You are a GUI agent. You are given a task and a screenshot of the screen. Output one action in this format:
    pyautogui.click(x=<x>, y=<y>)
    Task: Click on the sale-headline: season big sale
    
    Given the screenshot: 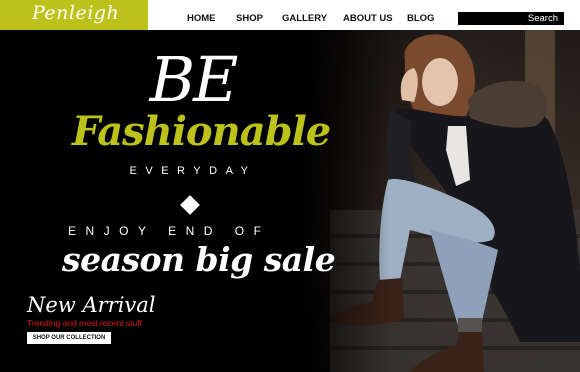 What is the action you would take?
    pyautogui.click(x=199, y=259)
    